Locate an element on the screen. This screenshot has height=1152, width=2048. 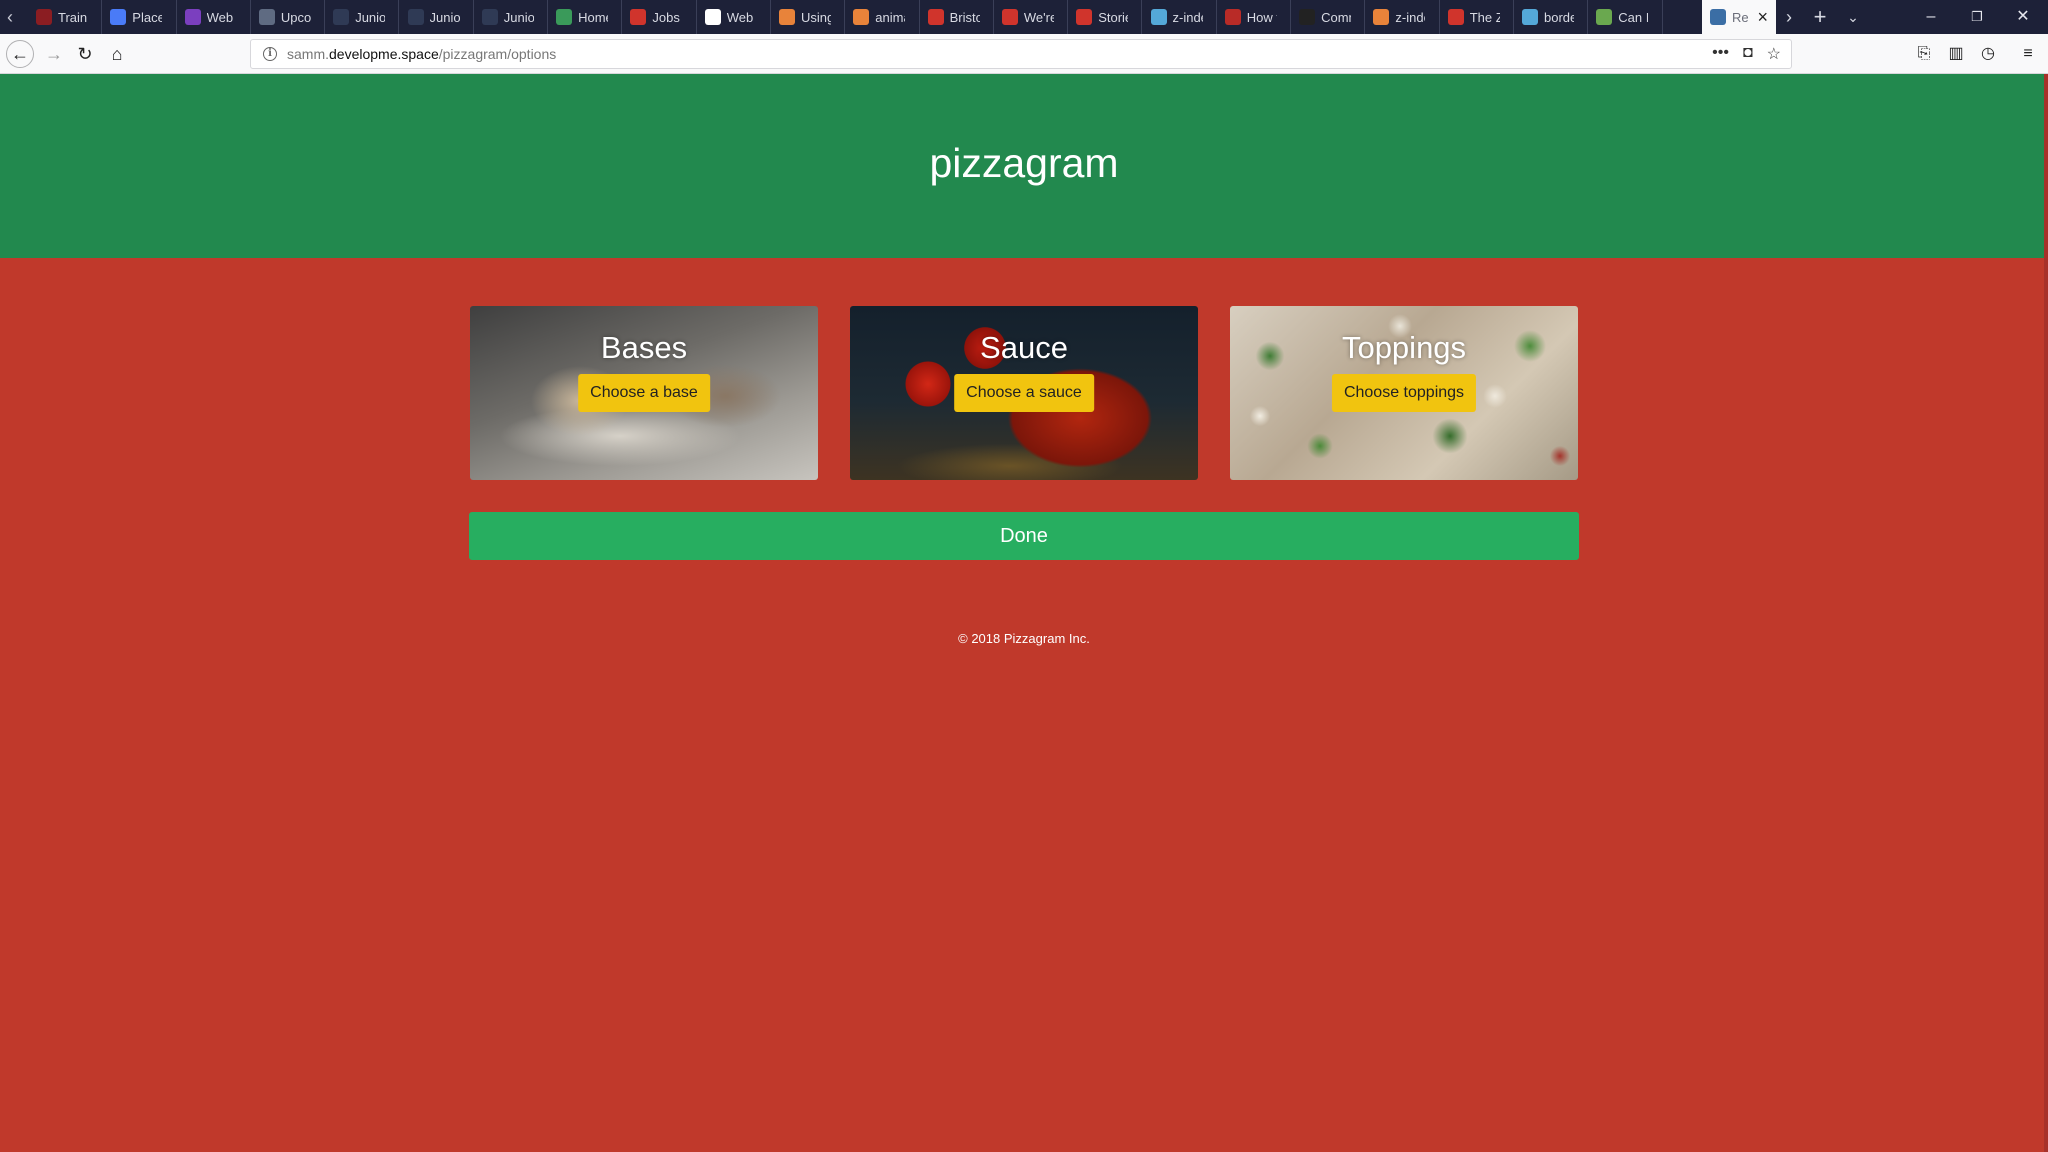
minimize-window-icon: – is located at coordinates (1931, 17).